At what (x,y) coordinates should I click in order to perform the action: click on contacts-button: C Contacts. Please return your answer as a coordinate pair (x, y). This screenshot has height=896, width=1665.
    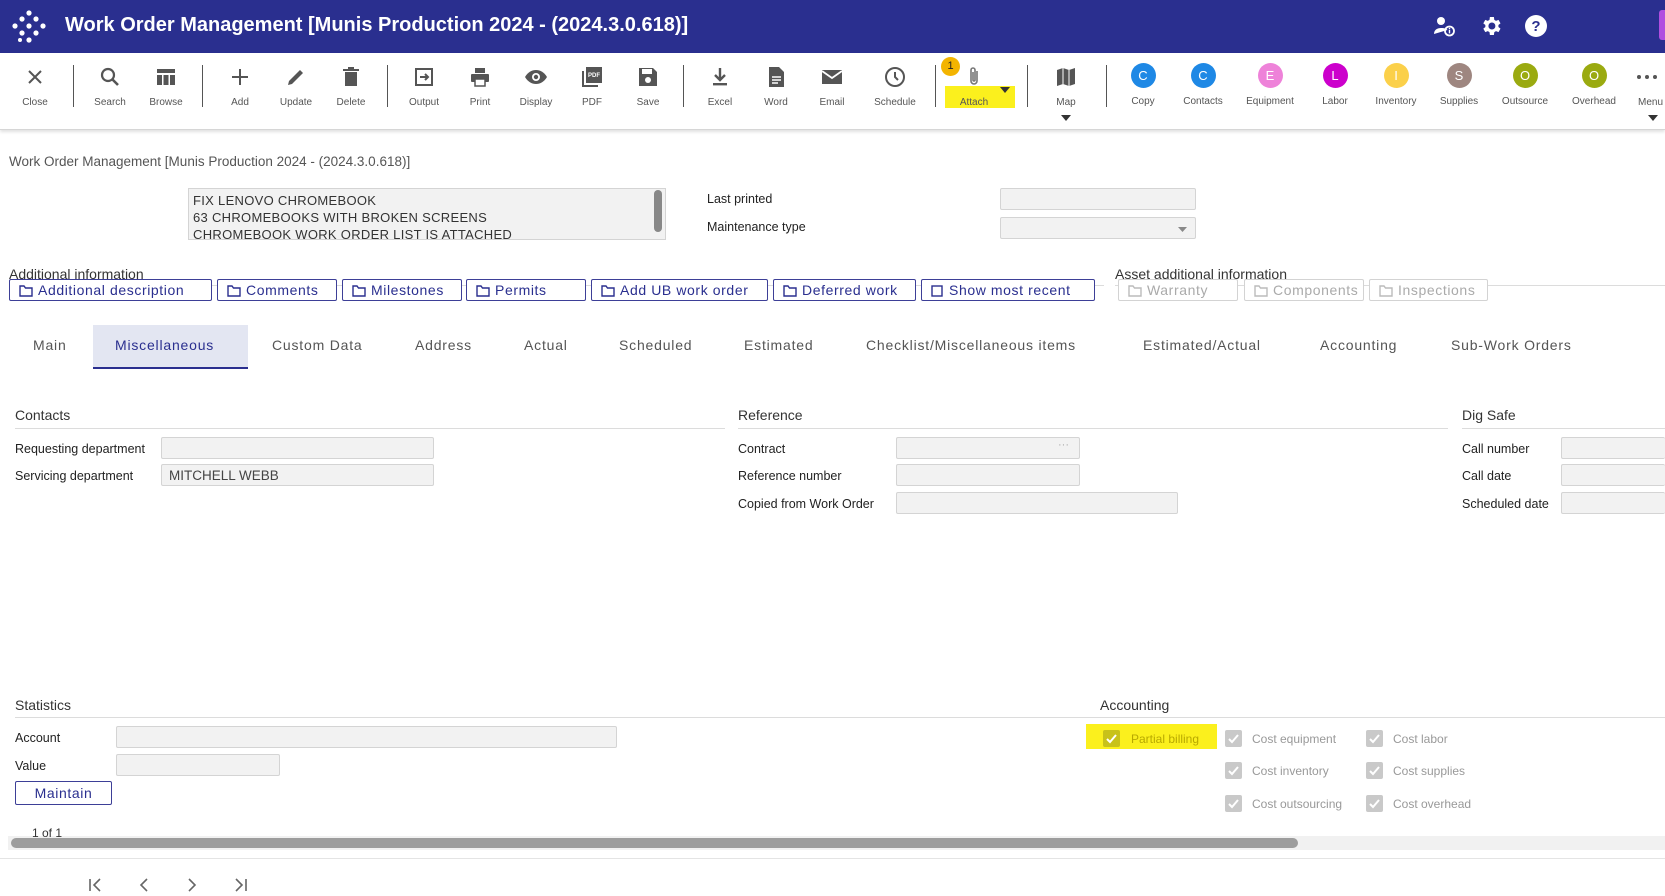
    Looking at the image, I should click on (1203, 91).